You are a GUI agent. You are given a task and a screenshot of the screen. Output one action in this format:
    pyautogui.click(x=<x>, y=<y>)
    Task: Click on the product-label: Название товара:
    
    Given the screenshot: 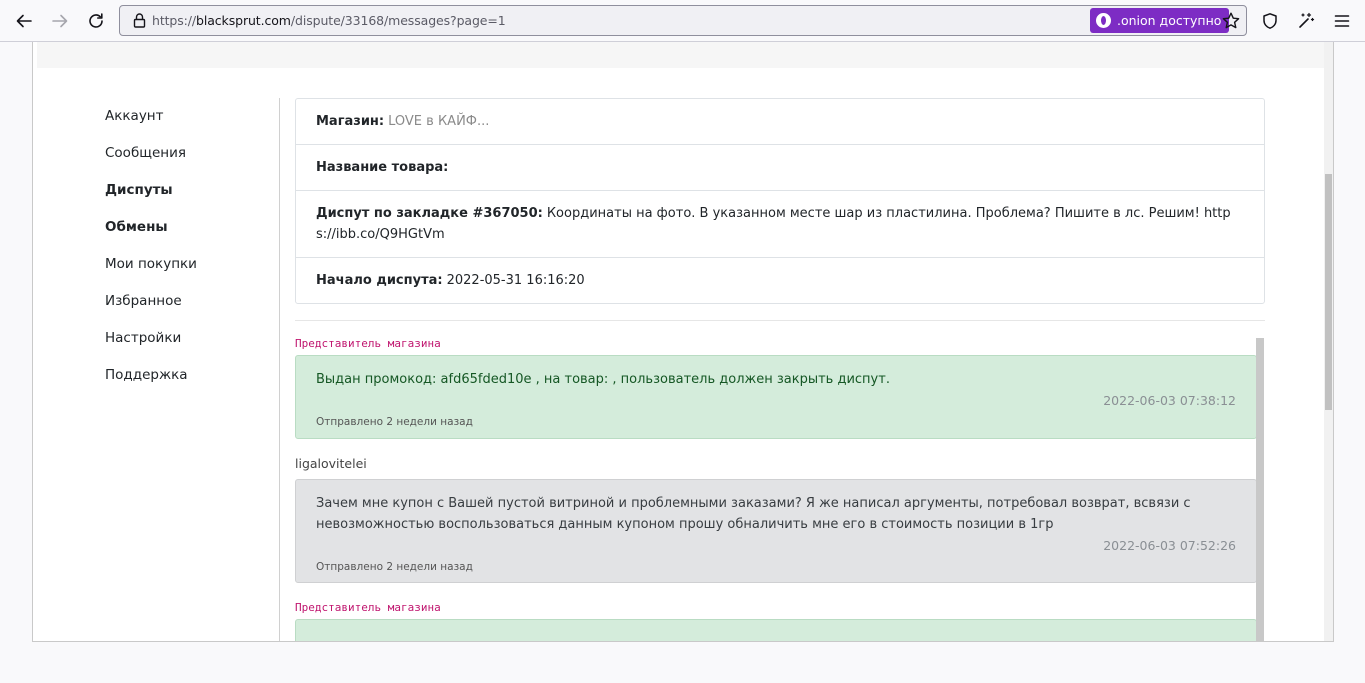 What is the action you would take?
    pyautogui.click(x=382, y=167)
    